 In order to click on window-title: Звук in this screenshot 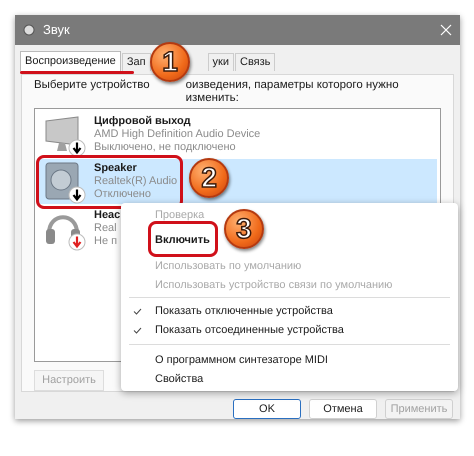, I will do `click(56, 30)`.